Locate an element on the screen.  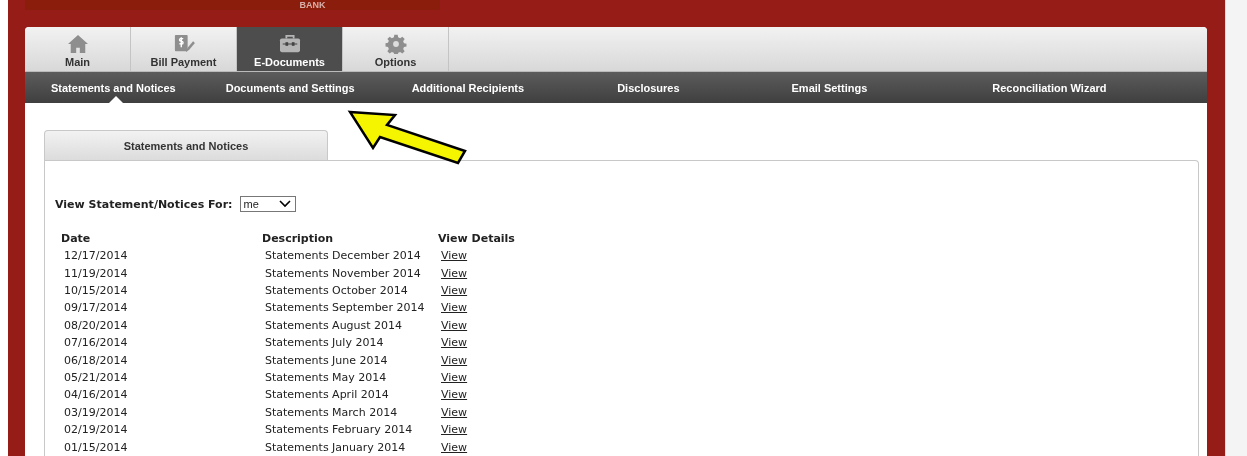
description-cell-text: Statements August 2014 is located at coordinates (334, 325).